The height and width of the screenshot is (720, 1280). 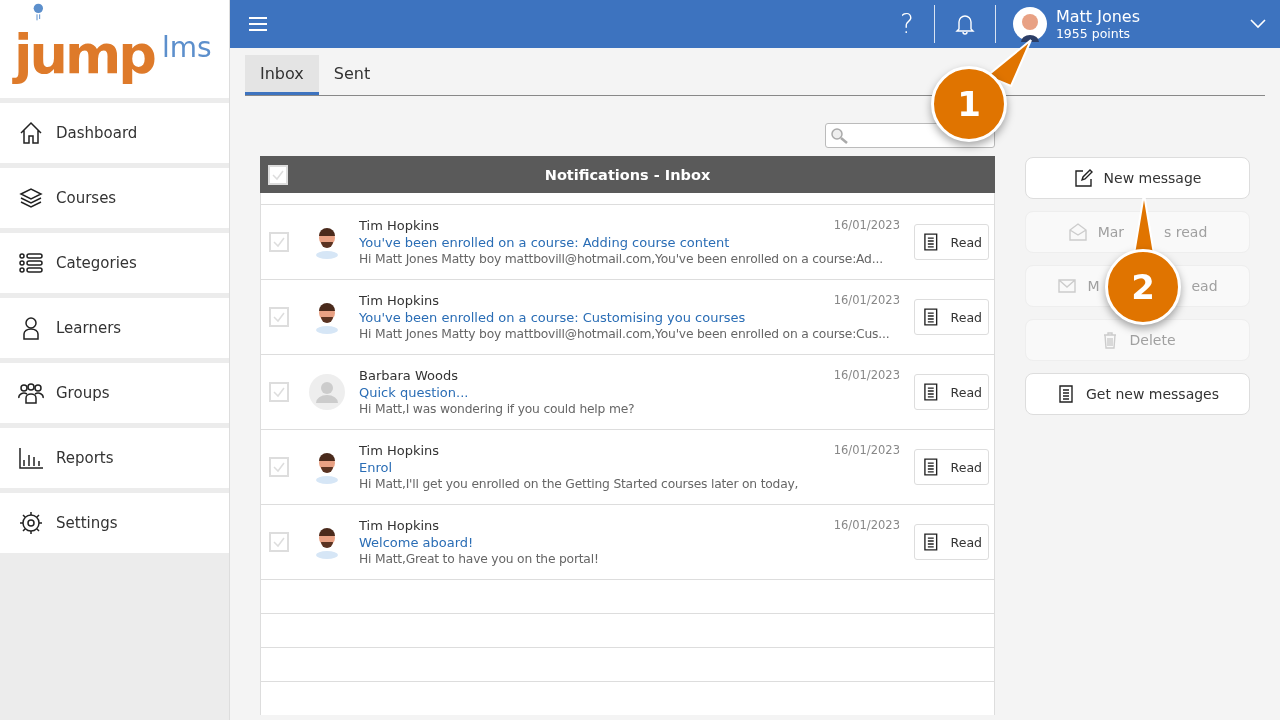 What do you see at coordinates (89, 328) in the screenshot?
I see `sidebar-label: Learners` at bounding box center [89, 328].